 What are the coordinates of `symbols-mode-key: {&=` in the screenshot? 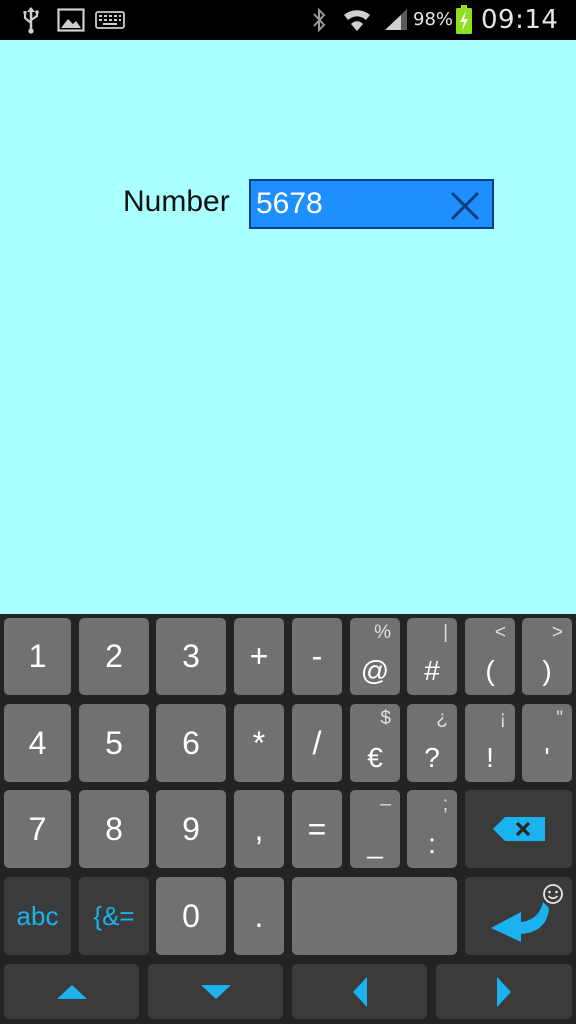 It's located at (114, 916).